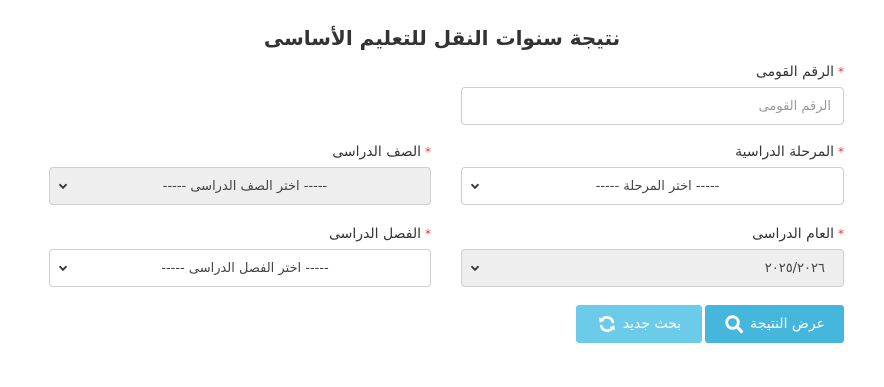  I want to click on show-result-button: عرض النتيجة, so click(774, 324).